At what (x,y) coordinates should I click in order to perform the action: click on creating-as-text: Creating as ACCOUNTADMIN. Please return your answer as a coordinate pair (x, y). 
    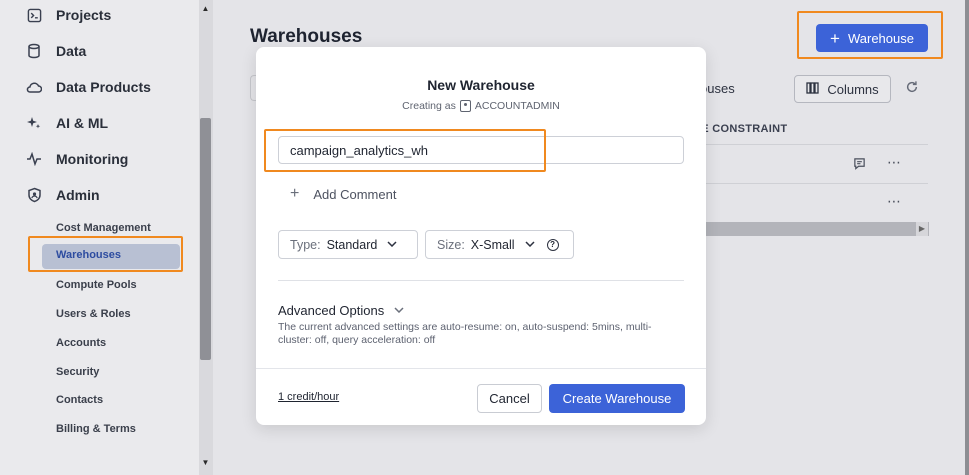
    Looking at the image, I should click on (481, 106).